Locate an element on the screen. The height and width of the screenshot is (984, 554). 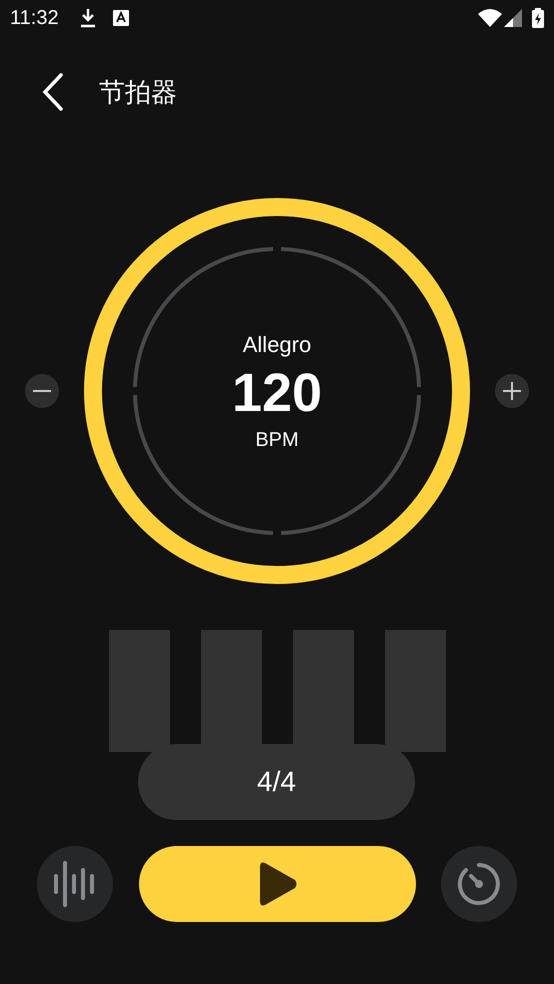
decrease-button is located at coordinates (42, 391).